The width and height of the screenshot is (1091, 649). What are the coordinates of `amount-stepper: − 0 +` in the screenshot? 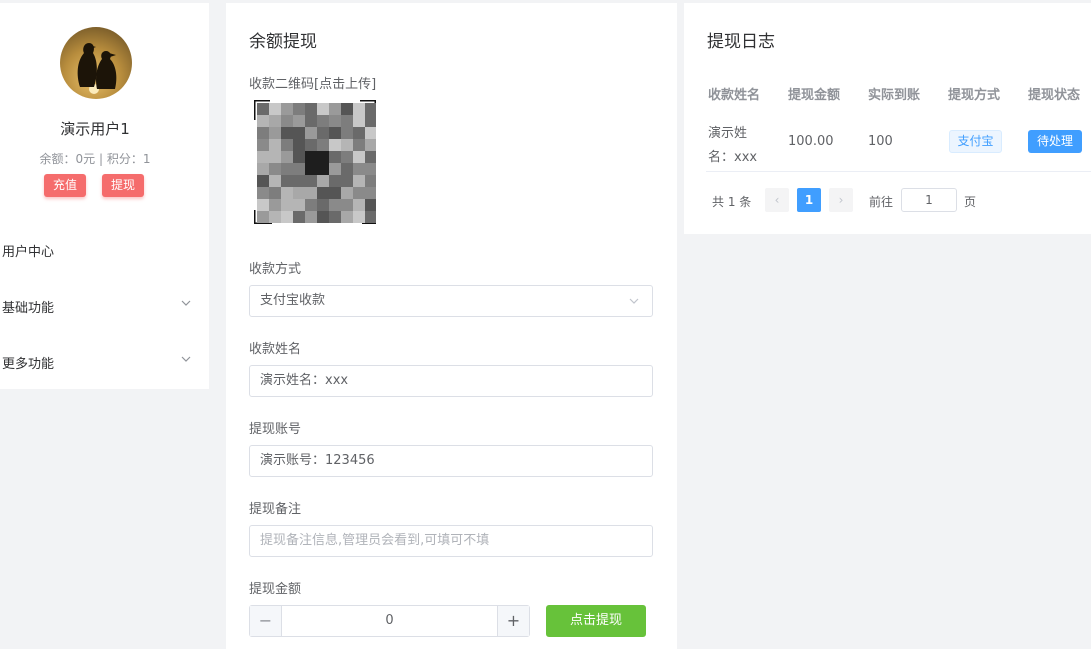 It's located at (389, 621).